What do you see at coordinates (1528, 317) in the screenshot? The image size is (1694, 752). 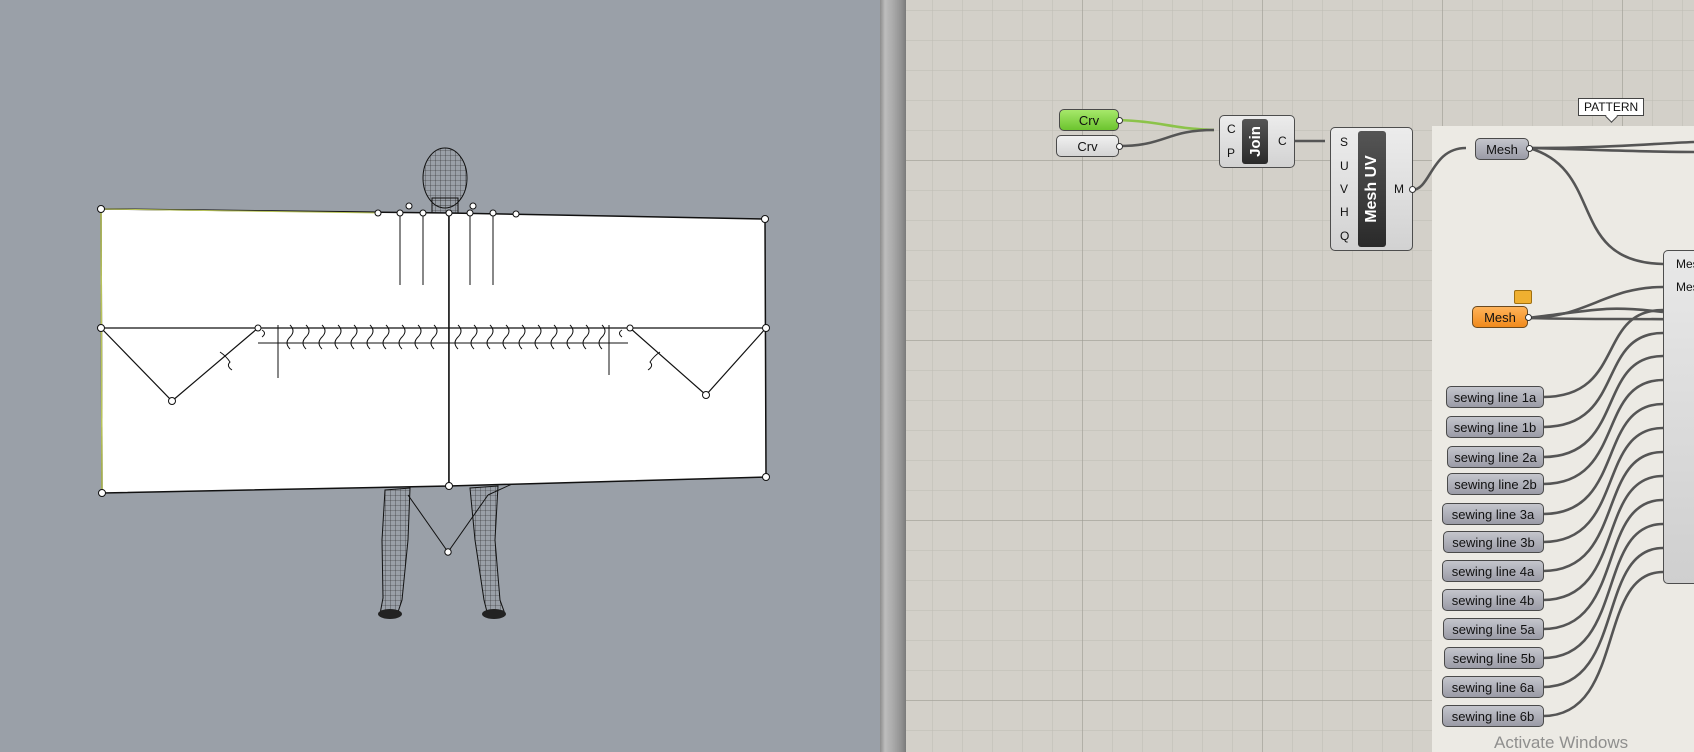 I see `mesh-2-output-grip` at bounding box center [1528, 317].